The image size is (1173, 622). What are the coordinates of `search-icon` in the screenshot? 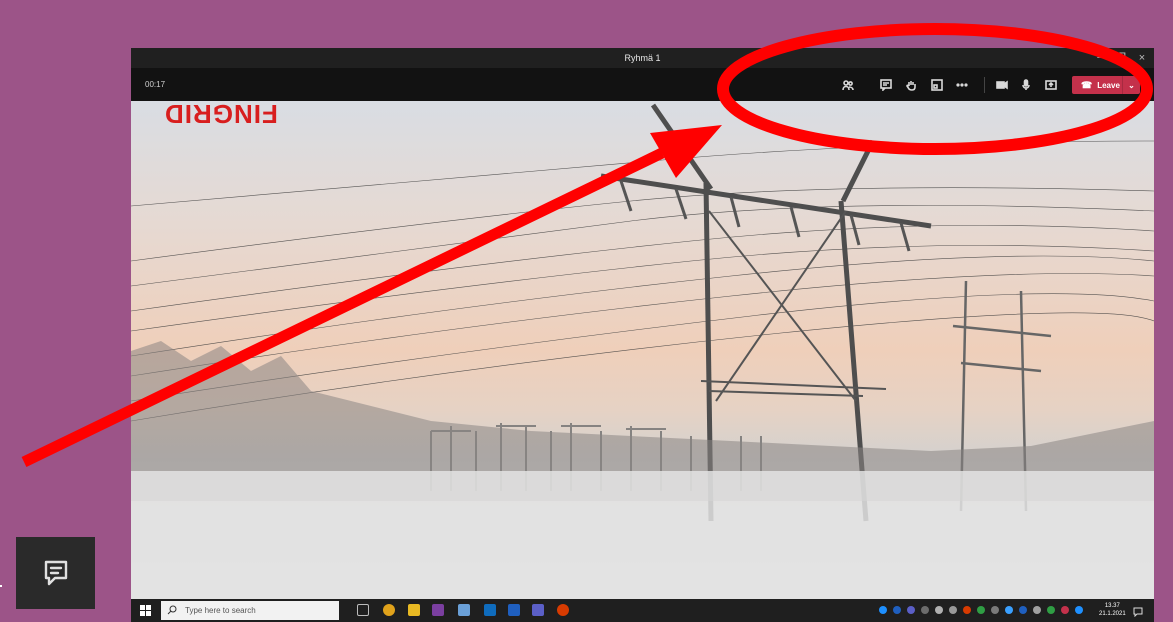 It's located at (173, 611).